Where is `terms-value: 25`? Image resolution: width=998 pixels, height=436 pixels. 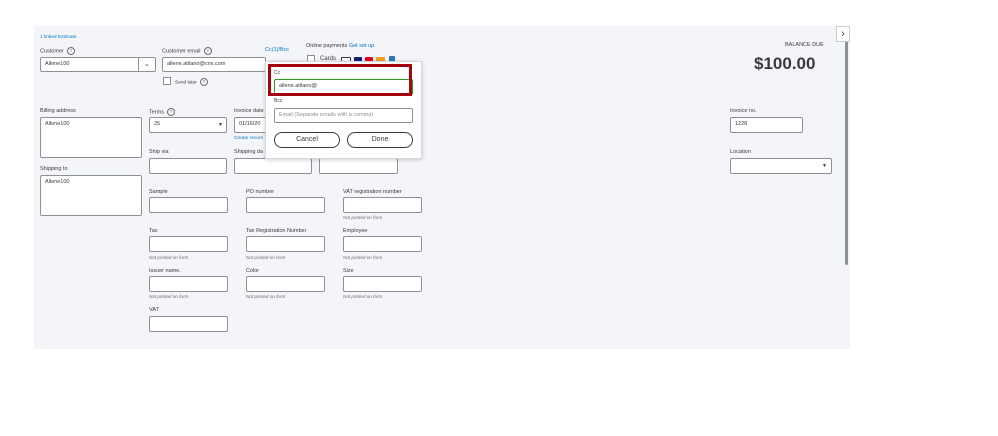
terms-value: 25 is located at coordinates (157, 124).